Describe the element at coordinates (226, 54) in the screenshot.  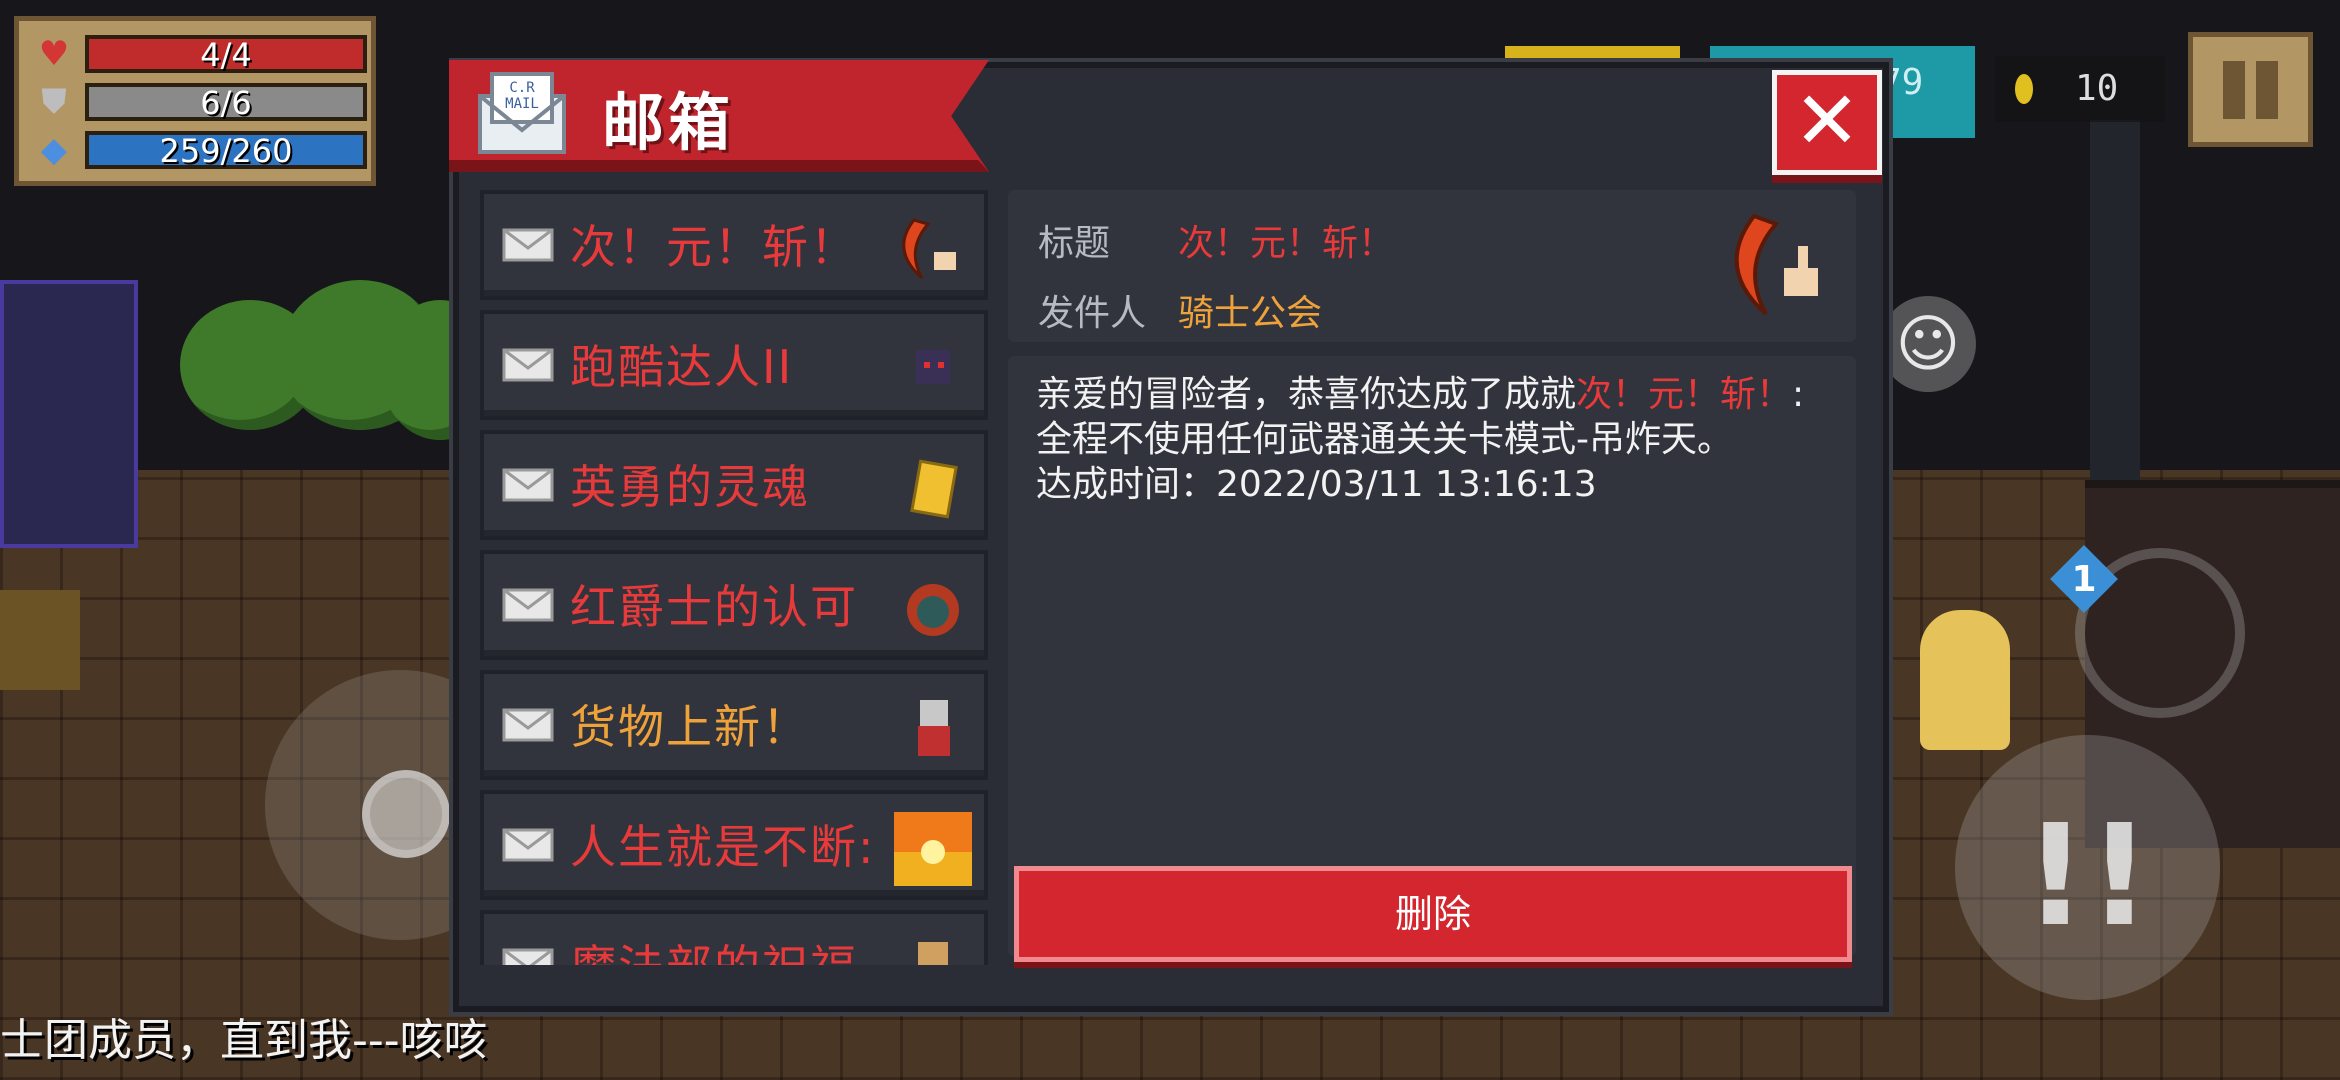
I see `hp-bar: 4/4` at that location.